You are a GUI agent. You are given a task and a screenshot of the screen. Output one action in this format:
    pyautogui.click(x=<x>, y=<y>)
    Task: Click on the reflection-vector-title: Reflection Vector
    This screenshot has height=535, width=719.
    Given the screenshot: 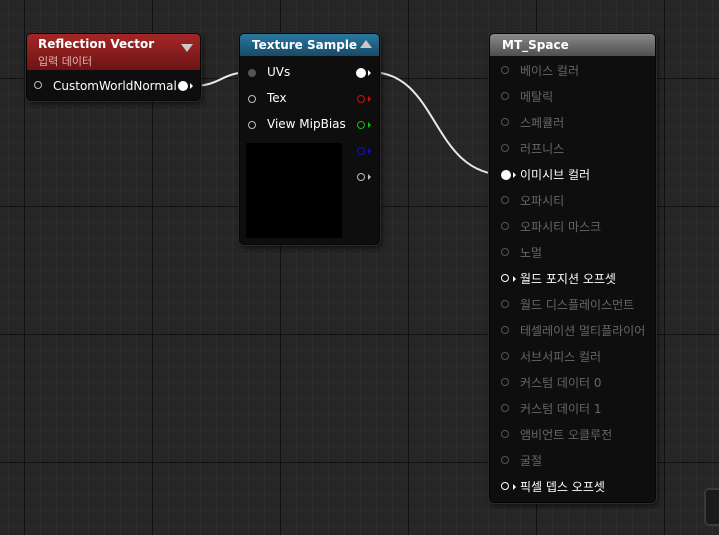 What is the action you would take?
    pyautogui.click(x=96, y=44)
    